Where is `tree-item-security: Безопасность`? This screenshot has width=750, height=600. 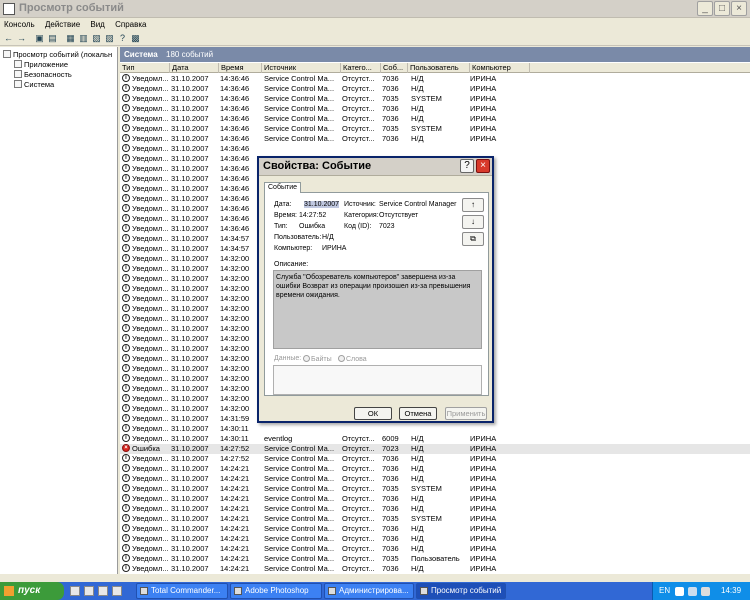 tree-item-security: Безопасность is located at coordinates (43, 75).